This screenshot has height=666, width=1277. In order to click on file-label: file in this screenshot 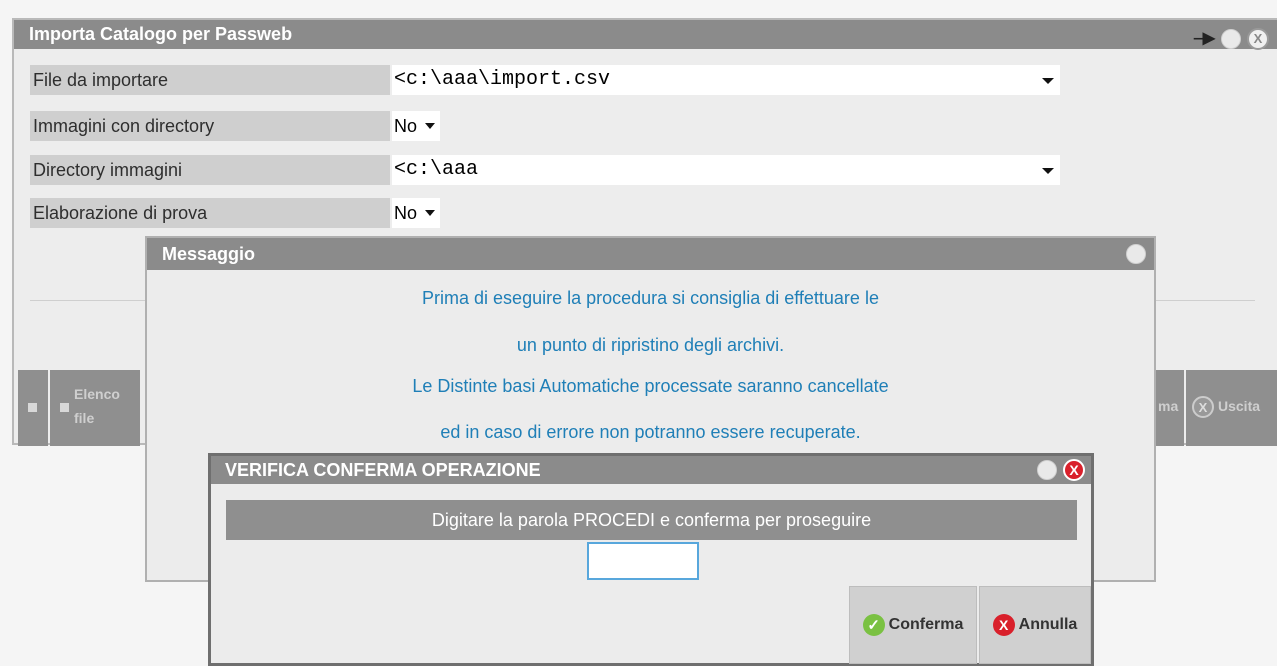, I will do `click(84, 418)`.